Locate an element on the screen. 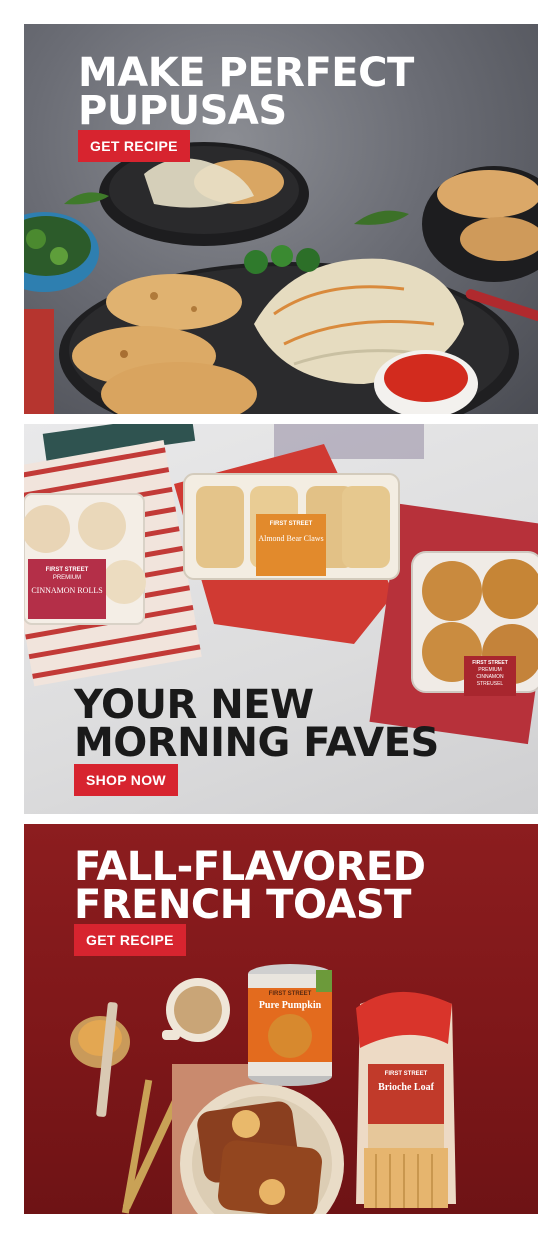 This screenshot has width=560, height=1238. pumpkin-can is located at coordinates (290, 1025).